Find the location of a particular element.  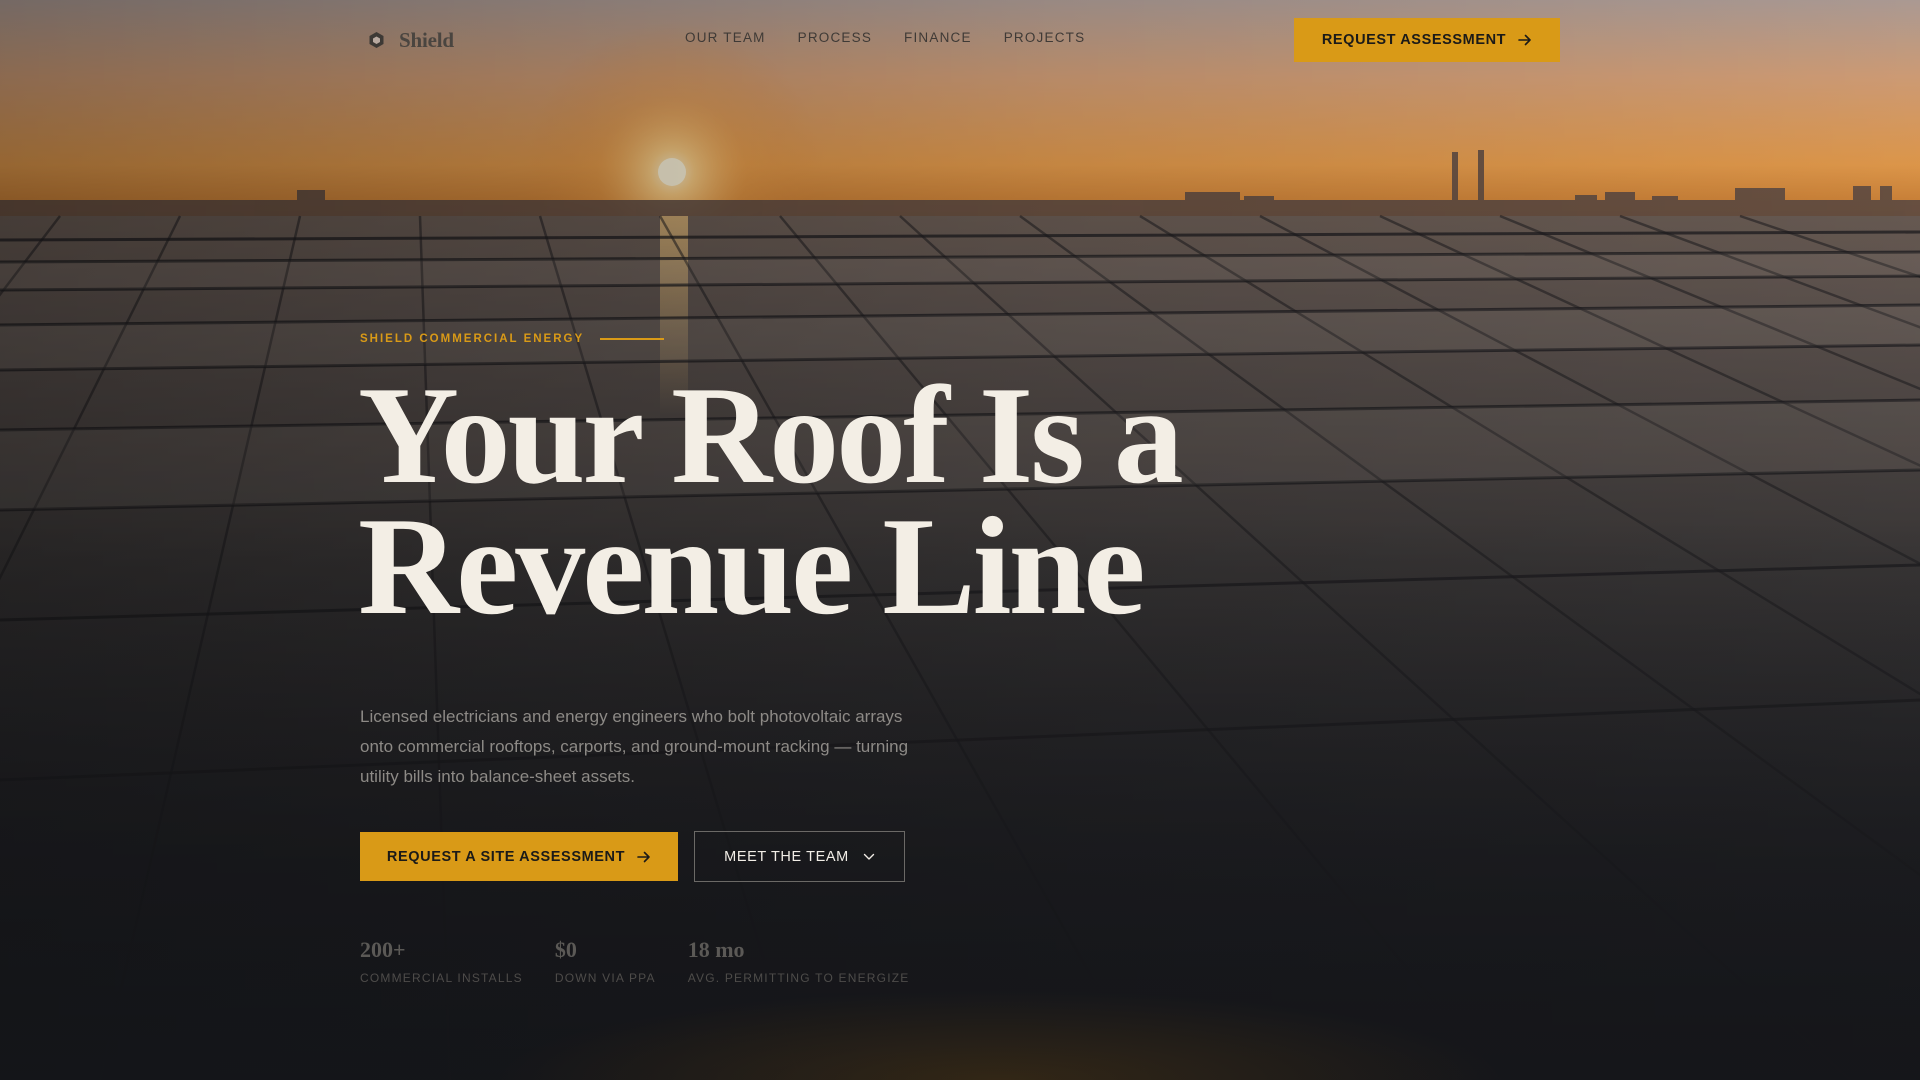

stat-down-via-ppa: $0 DOWN VIA PPA is located at coordinates (605, 961).